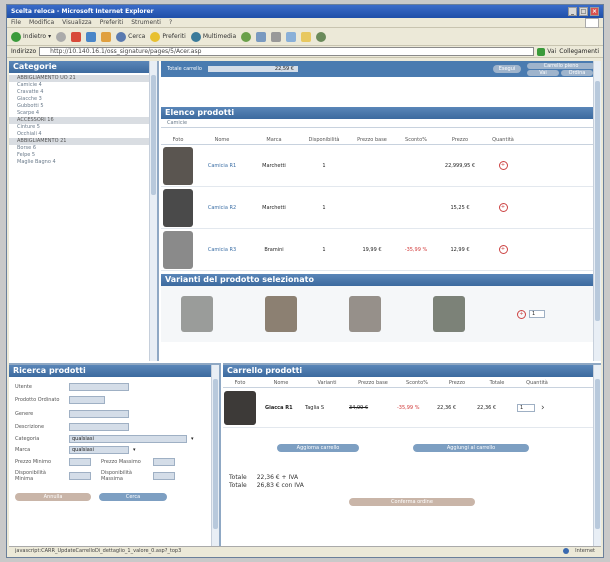  Describe the element at coordinates (222, 140) in the screenshot. I see `product-column-header: Nome` at that location.